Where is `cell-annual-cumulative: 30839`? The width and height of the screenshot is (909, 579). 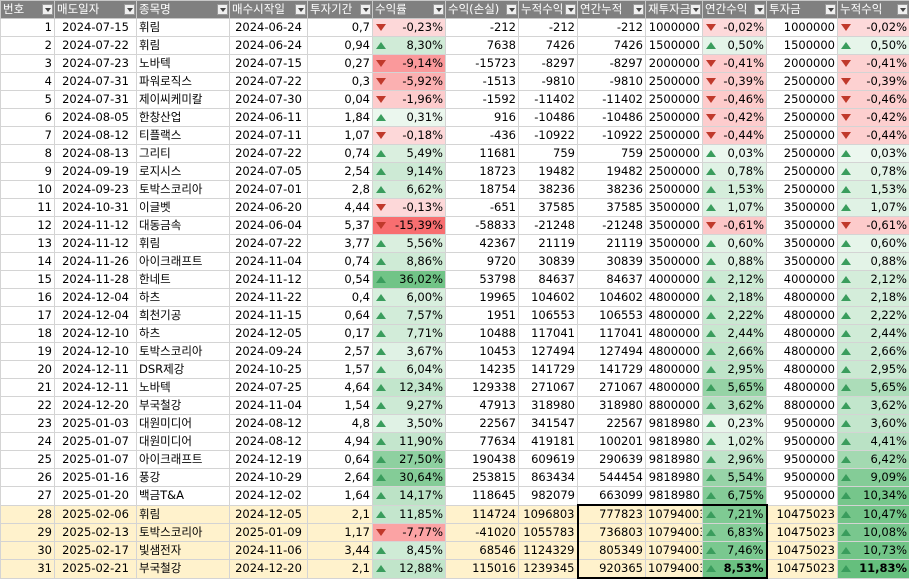
cell-annual-cumulative: 30839 is located at coordinates (612, 262).